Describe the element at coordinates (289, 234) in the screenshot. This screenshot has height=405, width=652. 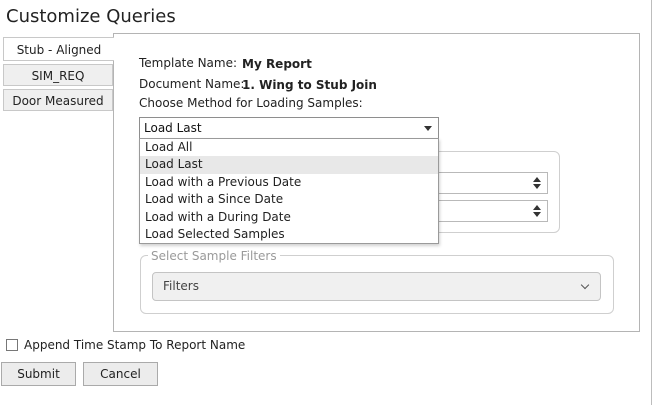
I see `dropdown-option: Load Selected Samples` at that location.